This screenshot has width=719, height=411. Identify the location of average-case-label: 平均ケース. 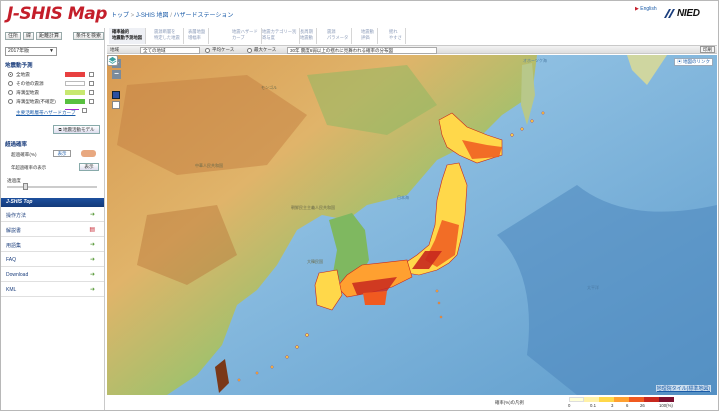
(223, 49).